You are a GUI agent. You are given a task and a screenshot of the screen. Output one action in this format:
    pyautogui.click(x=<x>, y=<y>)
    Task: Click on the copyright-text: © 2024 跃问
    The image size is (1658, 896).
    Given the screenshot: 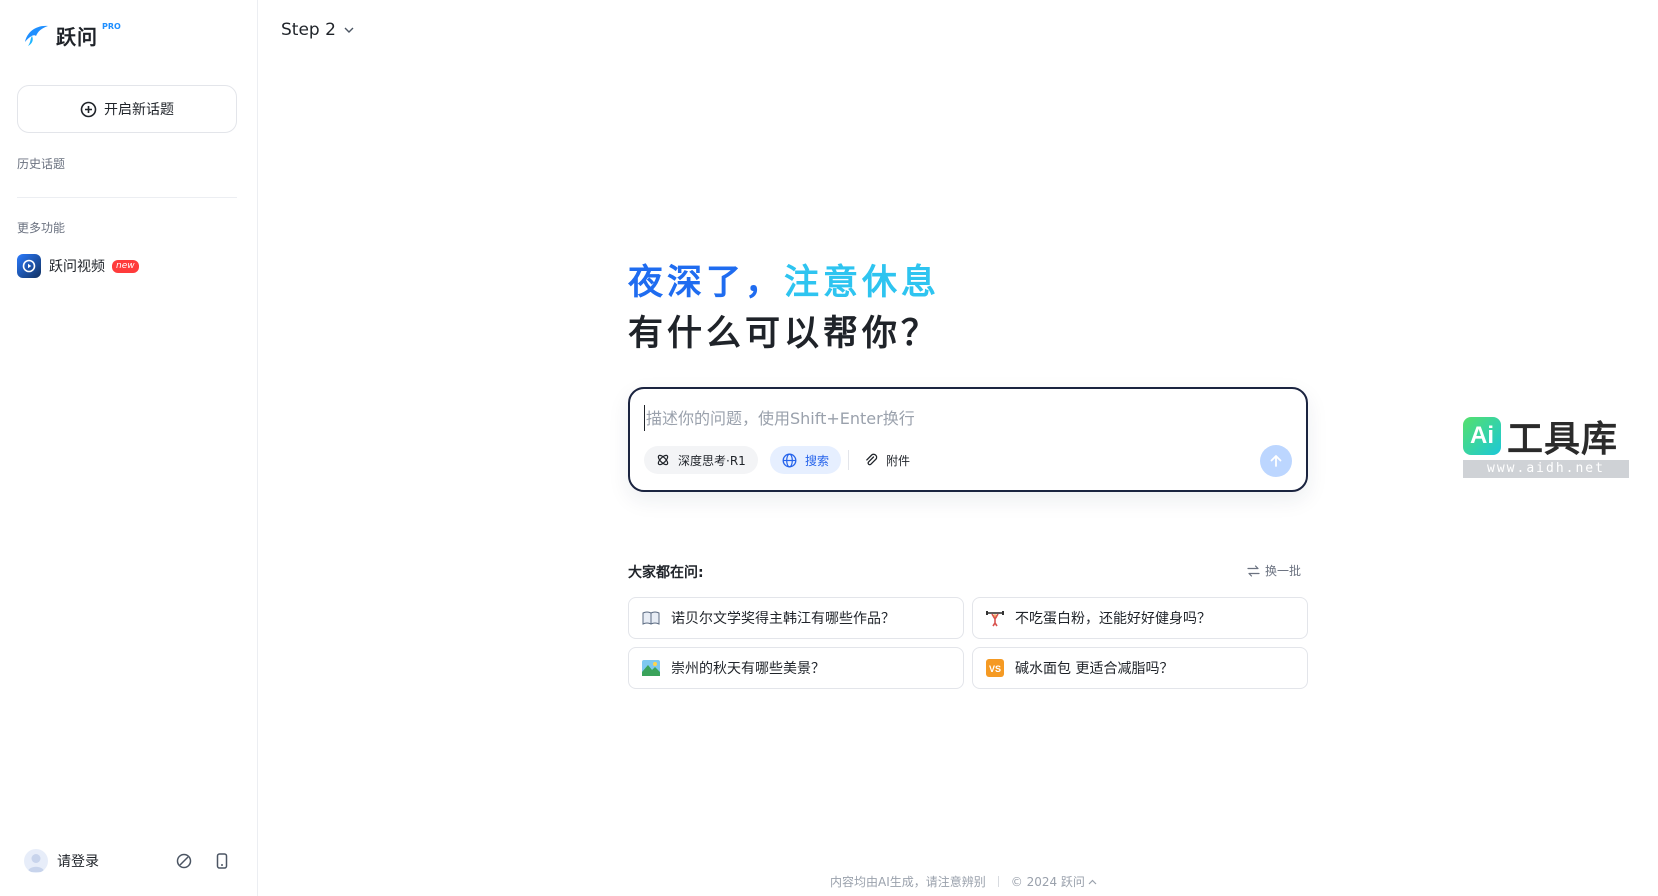 What is the action you would take?
    pyautogui.click(x=1047, y=882)
    